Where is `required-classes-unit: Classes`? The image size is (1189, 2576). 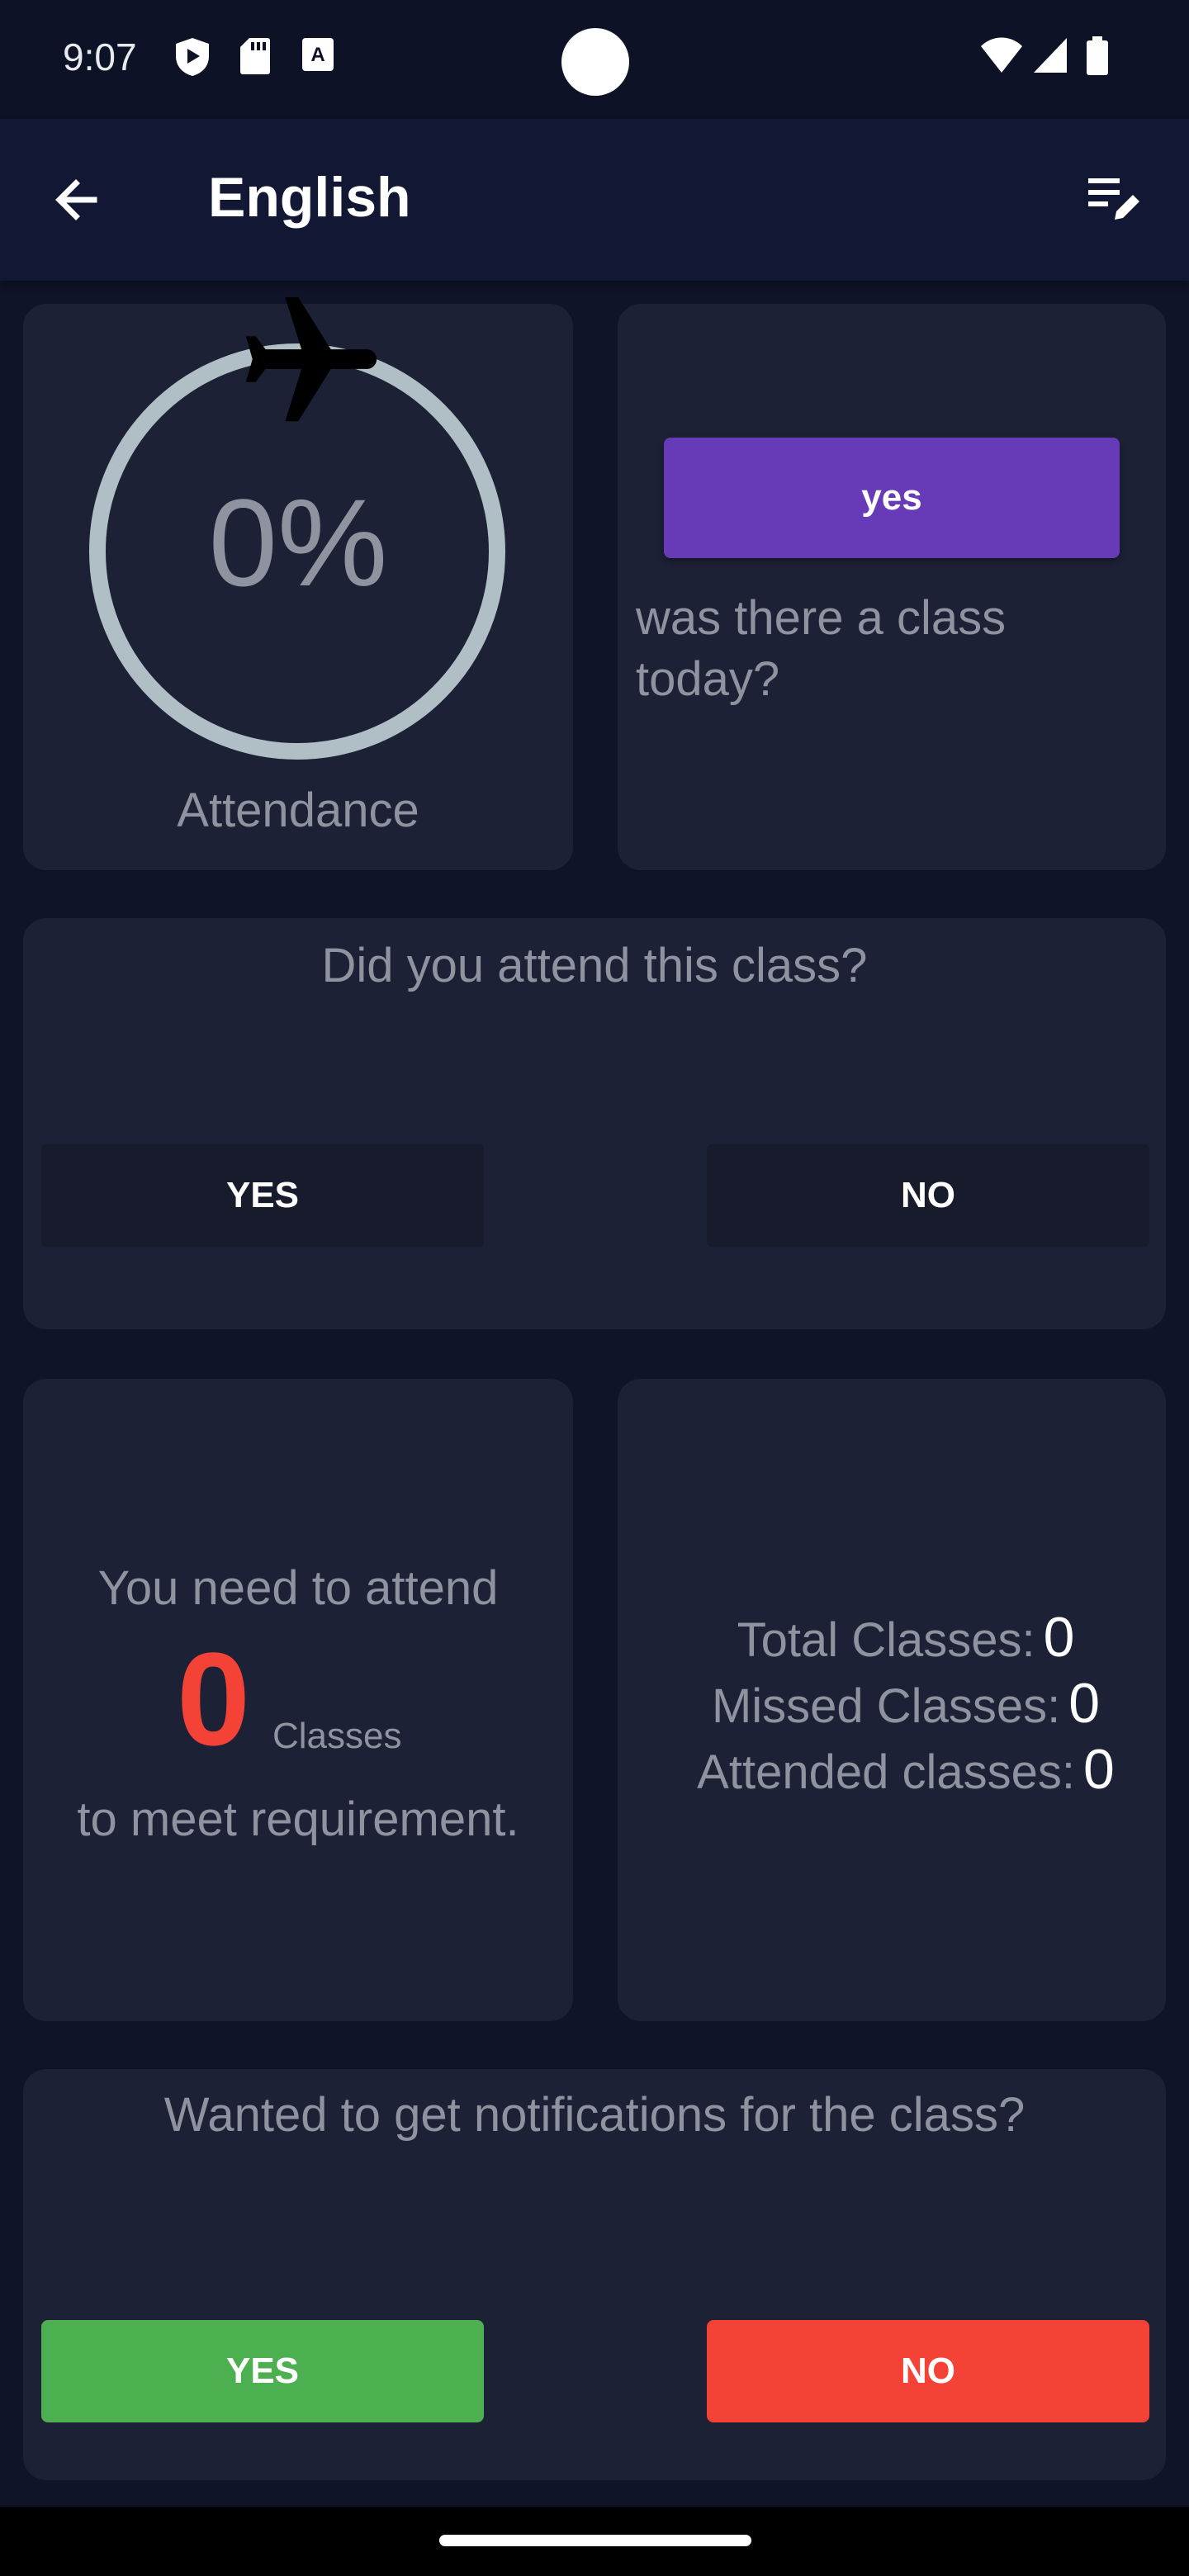
required-classes-unit: Classes is located at coordinates (337, 1736).